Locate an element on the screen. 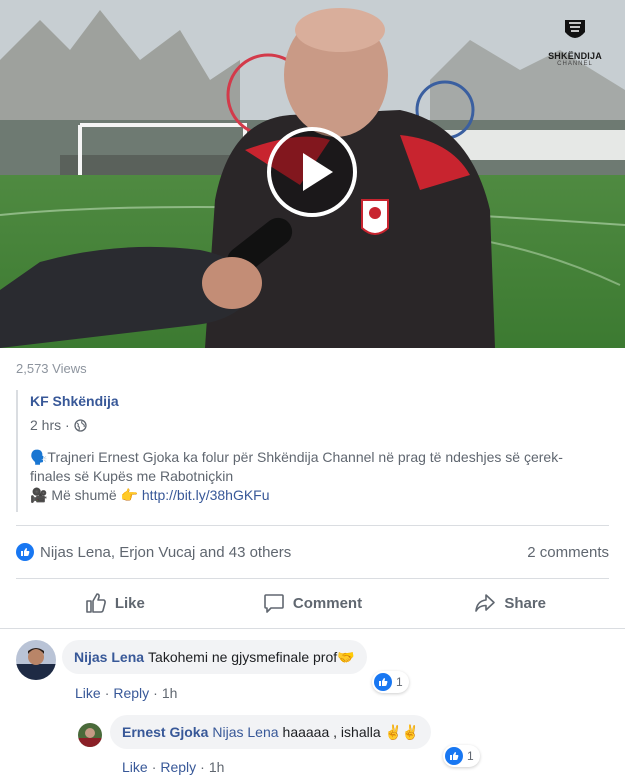 Image resolution: width=625 pixels, height=775 pixels. channel-logo-sub: CHANNEL is located at coordinates (575, 64).